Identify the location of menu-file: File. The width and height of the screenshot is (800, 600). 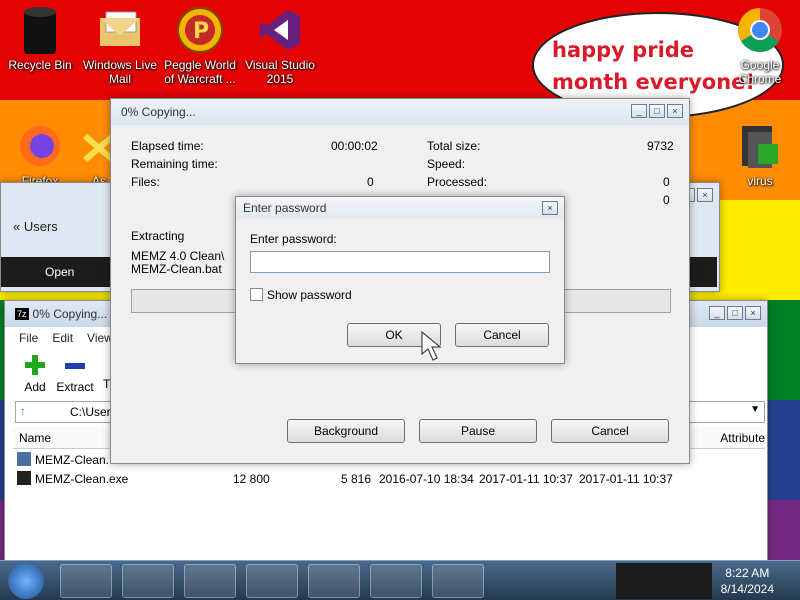
(28, 338).